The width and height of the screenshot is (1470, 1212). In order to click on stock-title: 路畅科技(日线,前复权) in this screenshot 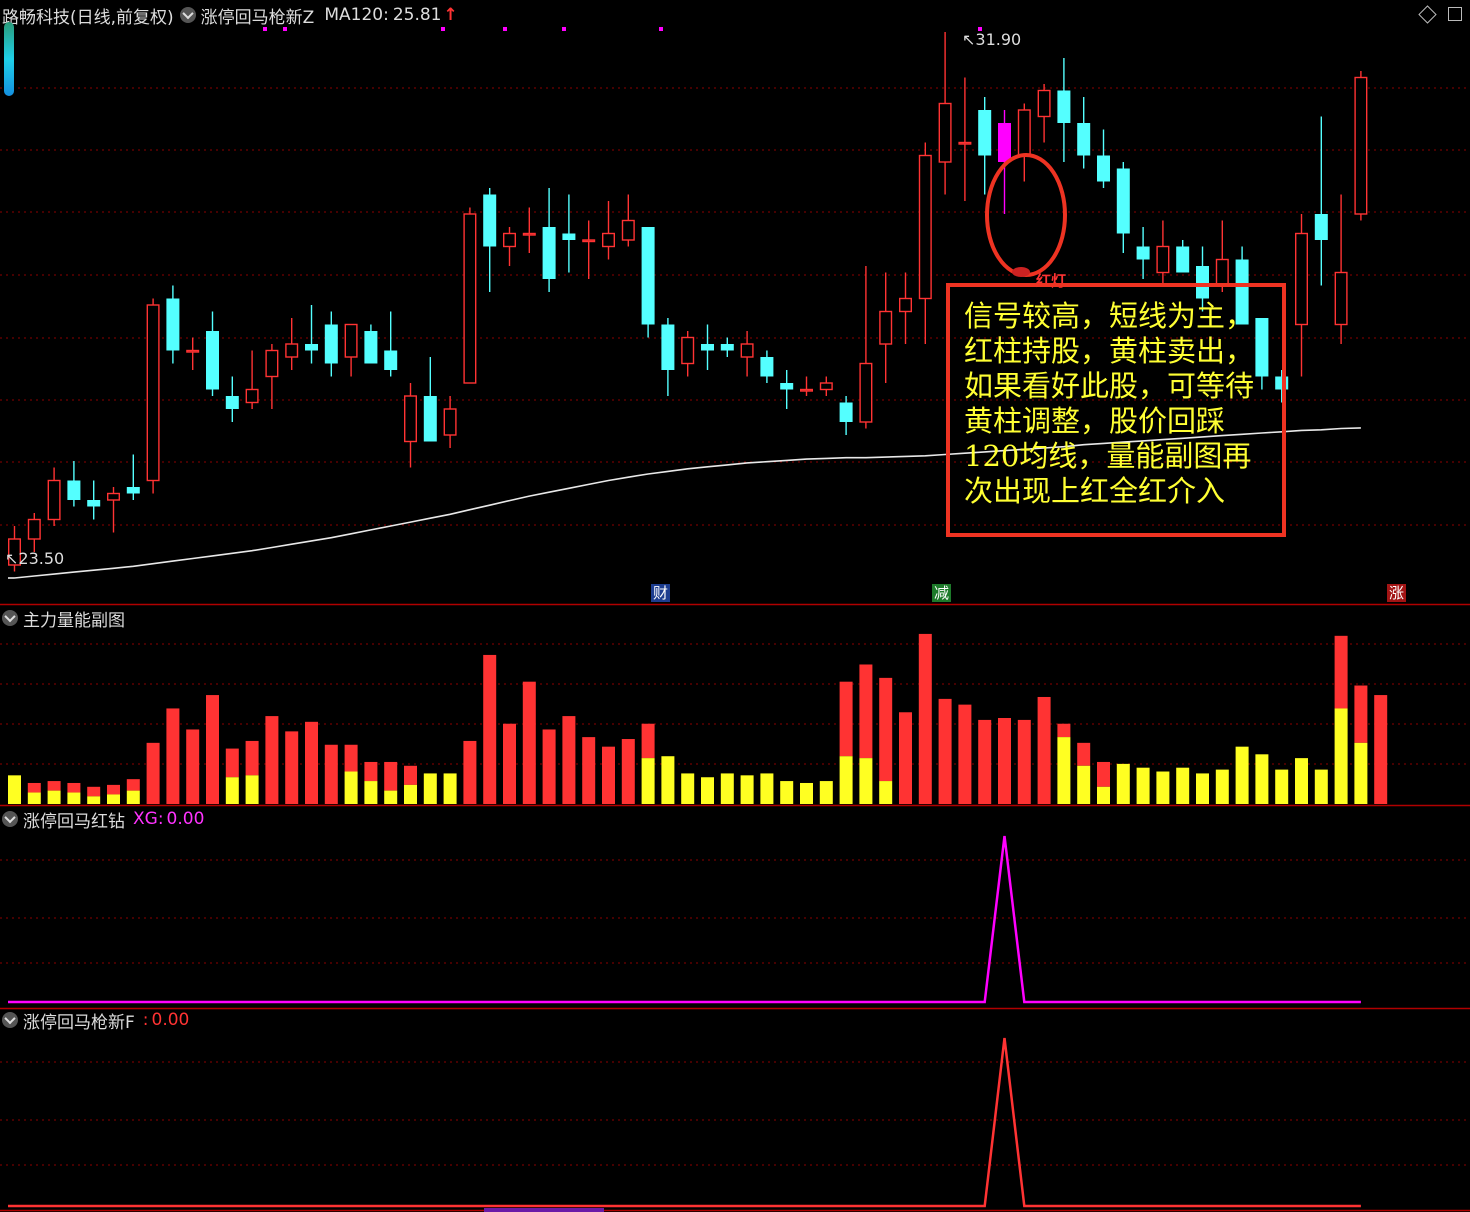, I will do `click(88, 15)`.